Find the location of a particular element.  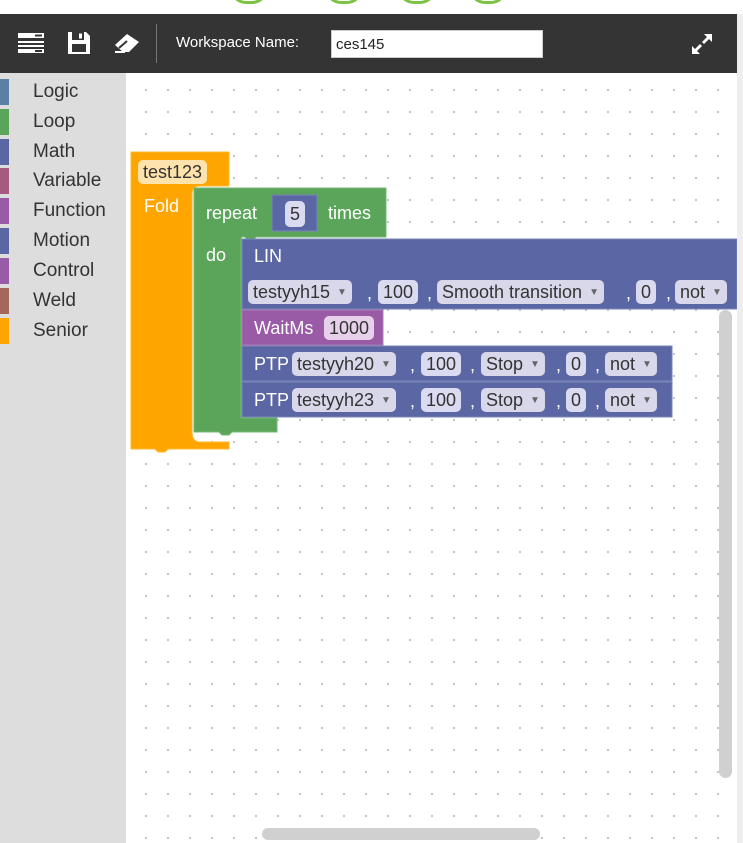

ptp1-label: PTP is located at coordinates (272, 364).